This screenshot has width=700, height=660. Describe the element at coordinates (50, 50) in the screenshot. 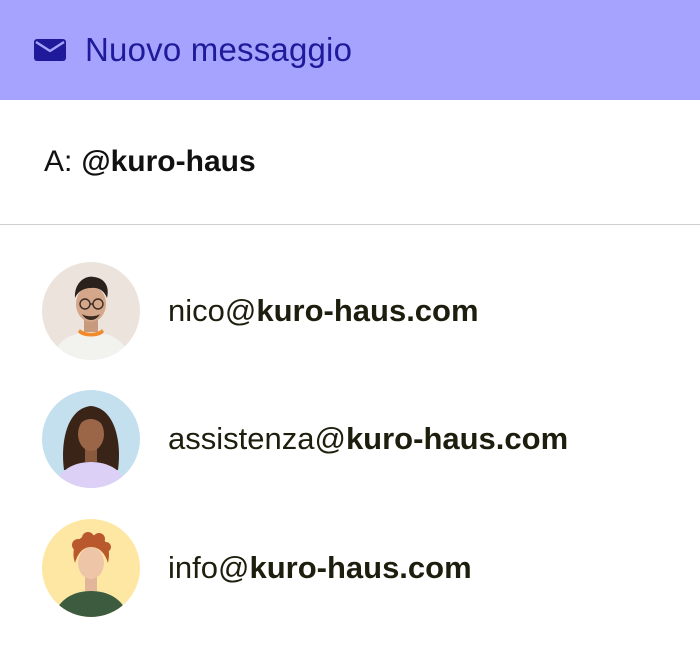

I see `mail-icon` at that location.